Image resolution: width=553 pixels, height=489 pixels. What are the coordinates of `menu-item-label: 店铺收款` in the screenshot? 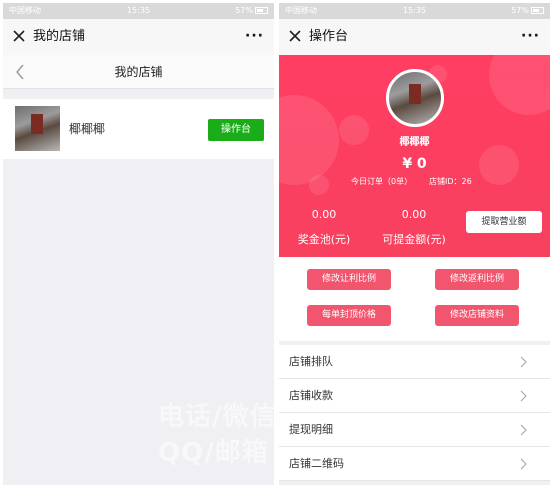 It's located at (311, 395).